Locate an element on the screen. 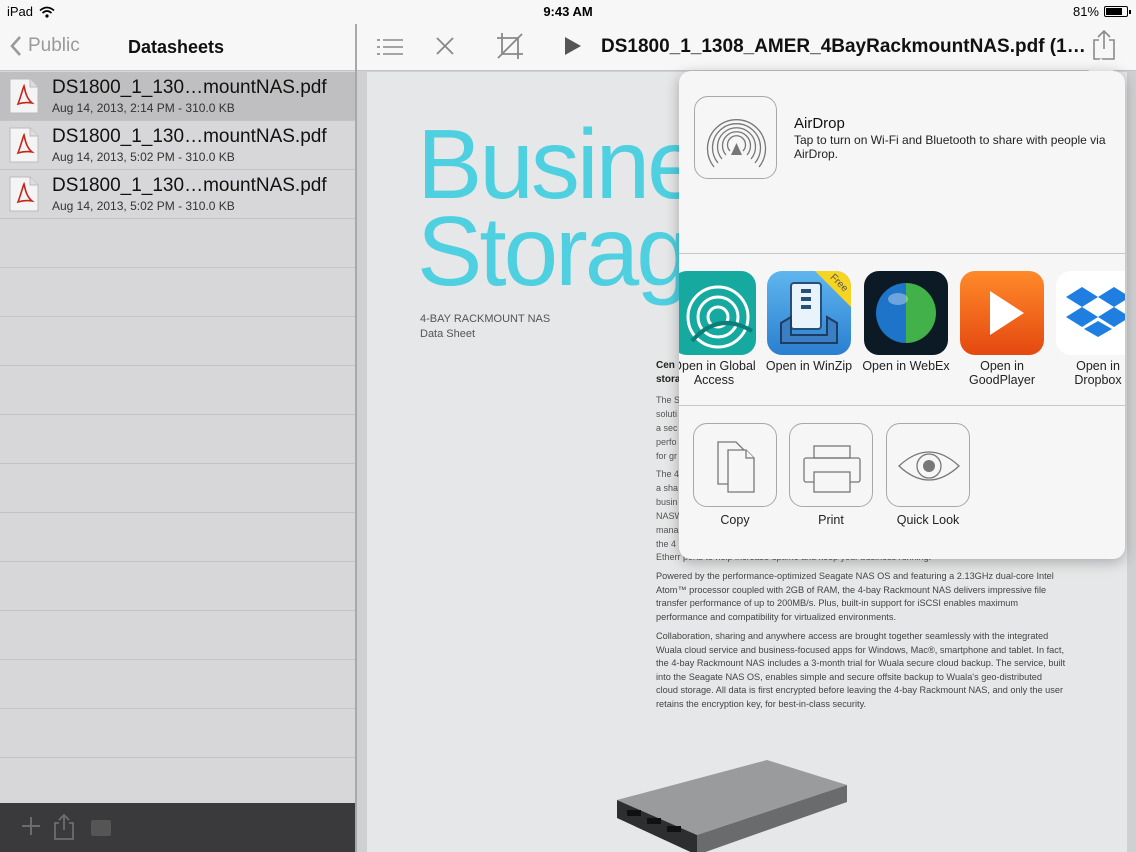  nas-device-image is located at coordinates (732, 806).